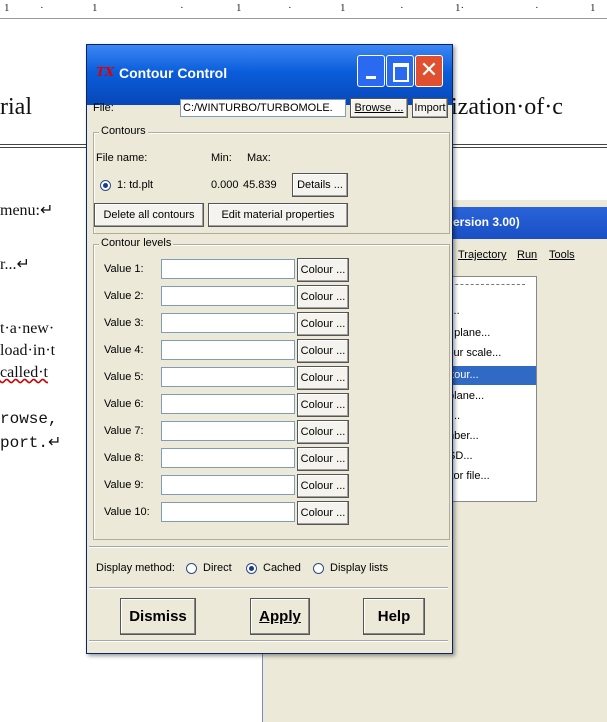 This screenshot has width=607, height=722. I want to click on document-line: t·a·new·, so click(27, 328).